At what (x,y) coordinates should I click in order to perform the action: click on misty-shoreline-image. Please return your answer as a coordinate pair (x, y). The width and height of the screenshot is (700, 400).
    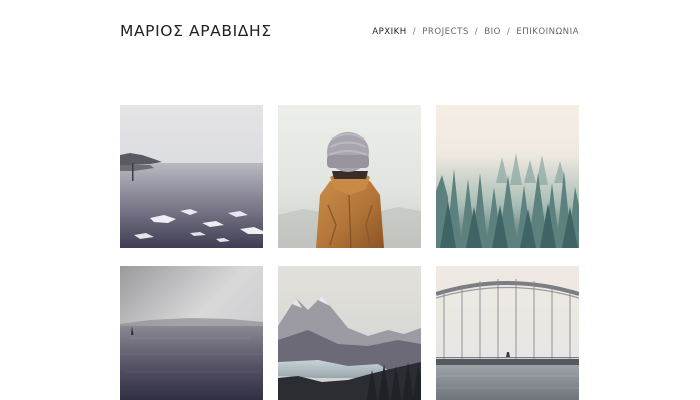
    Looking at the image, I should click on (191, 176).